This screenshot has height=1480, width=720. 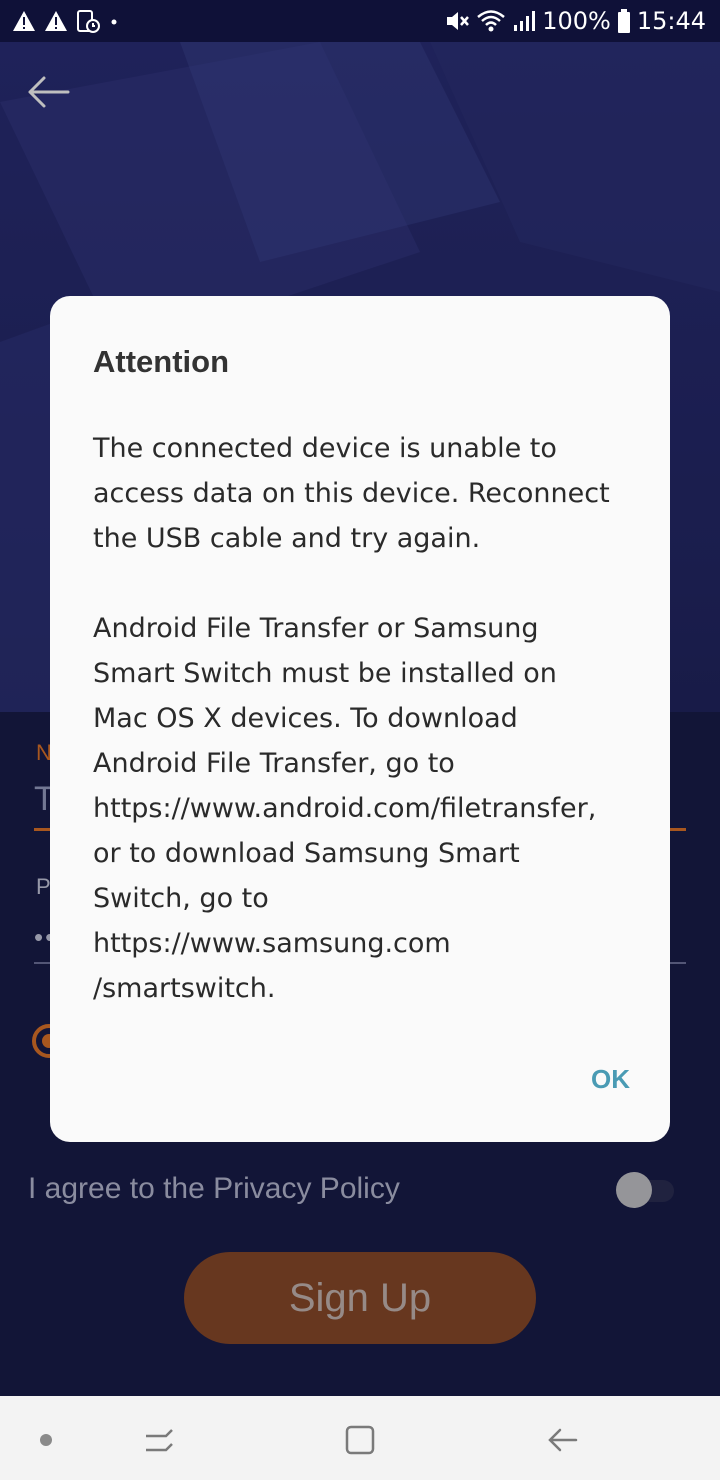 What do you see at coordinates (161, 361) in the screenshot?
I see `dialog-title: Attention` at bounding box center [161, 361].